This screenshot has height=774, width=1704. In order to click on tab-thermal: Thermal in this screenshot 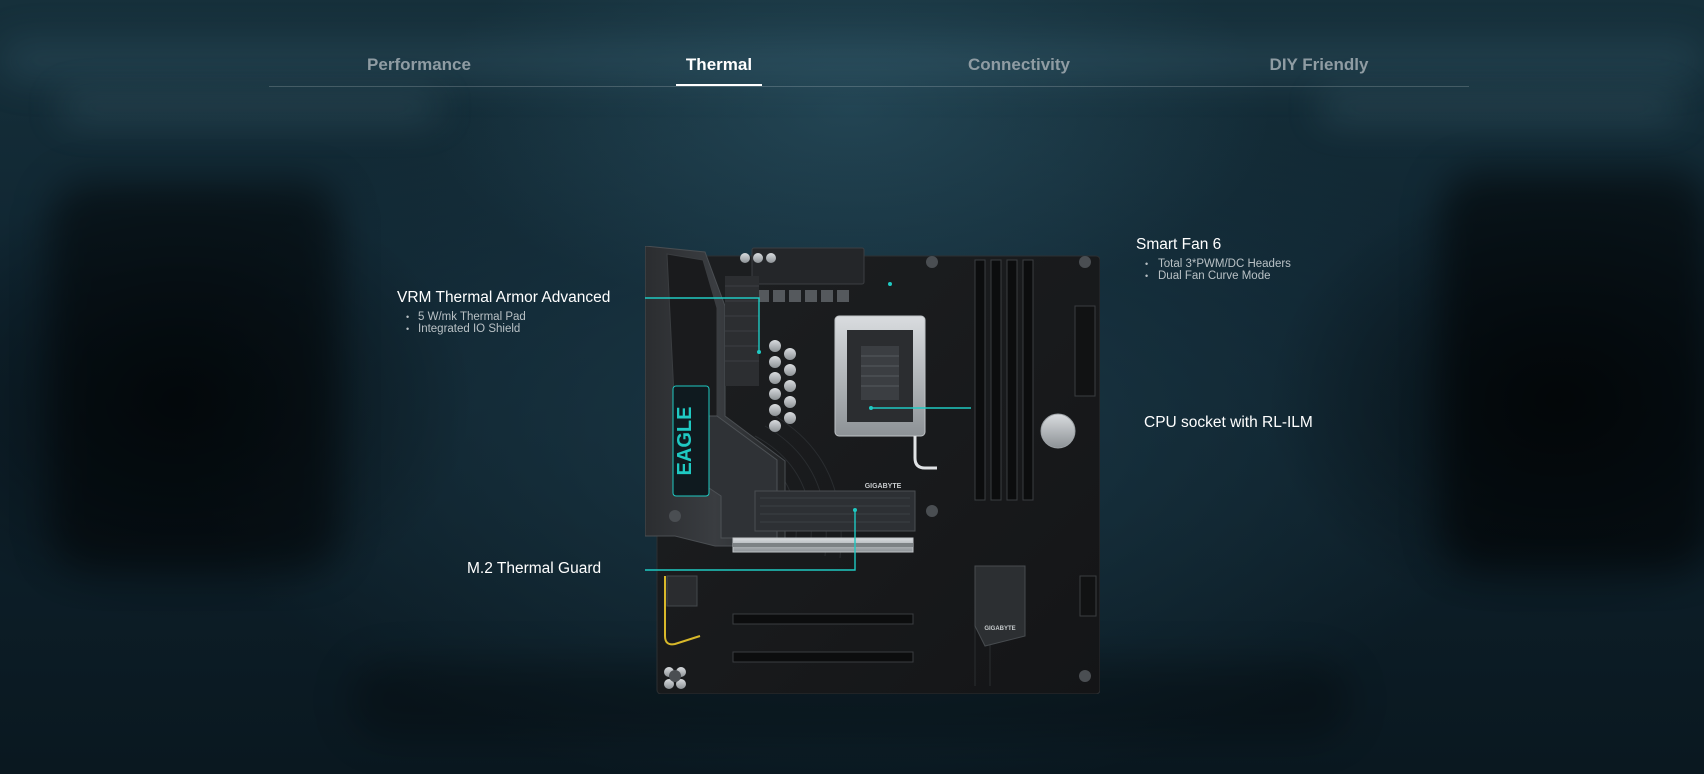, I will do `click(719, 65)`.